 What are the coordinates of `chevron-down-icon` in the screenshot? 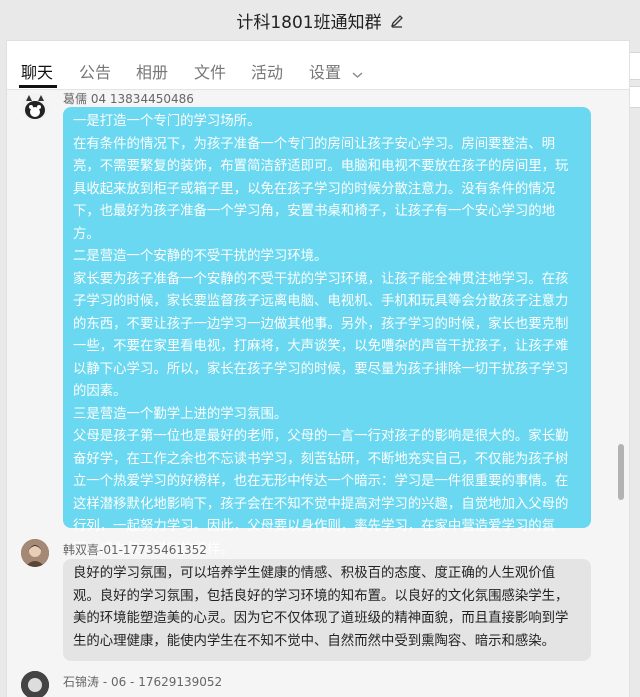 It's located at (357, 73).